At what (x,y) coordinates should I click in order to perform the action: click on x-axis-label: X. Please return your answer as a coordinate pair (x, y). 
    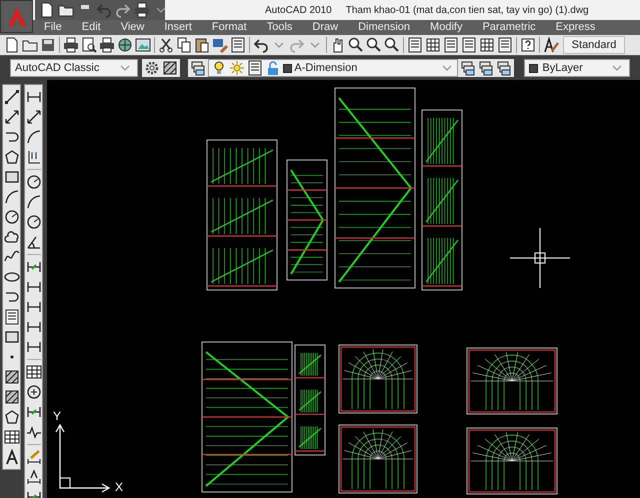
    Looking at the image, I should click on (119, 487).